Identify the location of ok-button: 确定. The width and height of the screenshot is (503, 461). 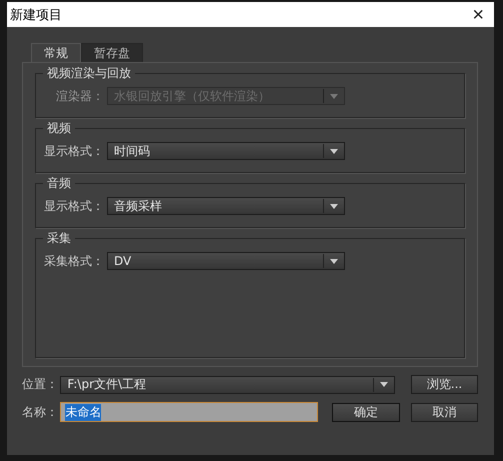
(366, 412).